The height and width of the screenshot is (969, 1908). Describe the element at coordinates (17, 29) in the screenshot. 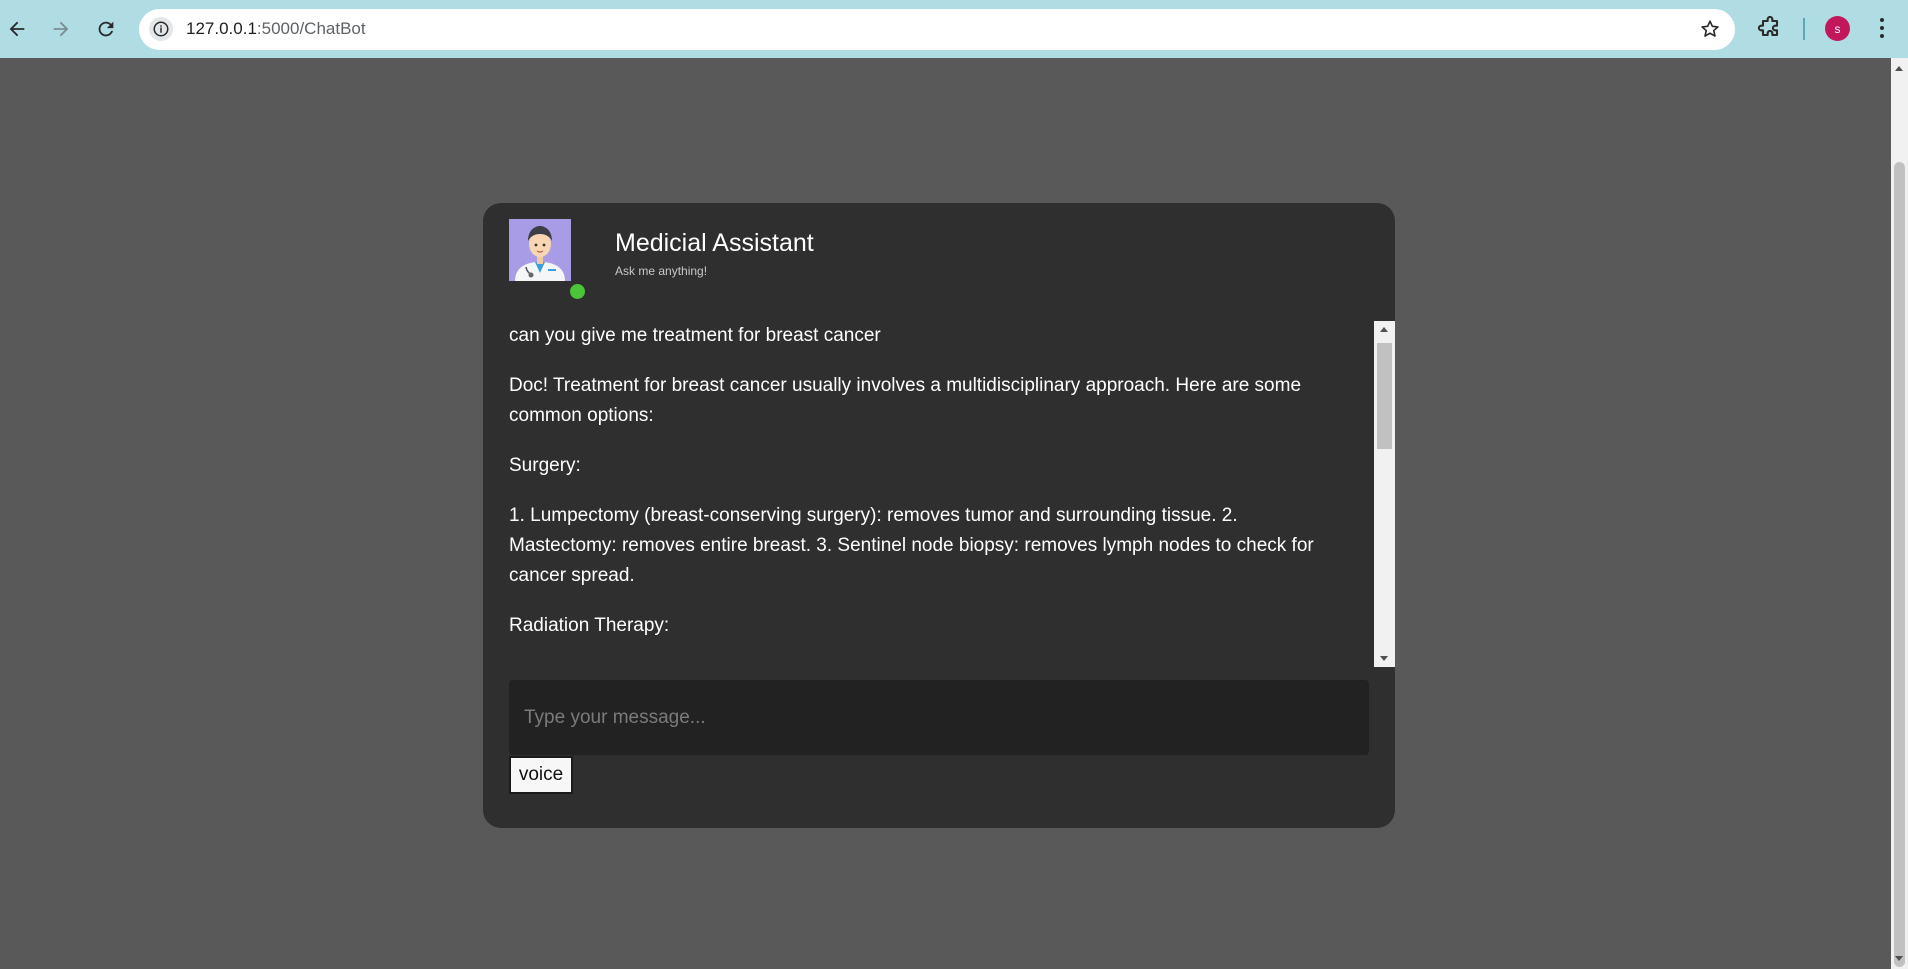

I see `back-icon` at that location.